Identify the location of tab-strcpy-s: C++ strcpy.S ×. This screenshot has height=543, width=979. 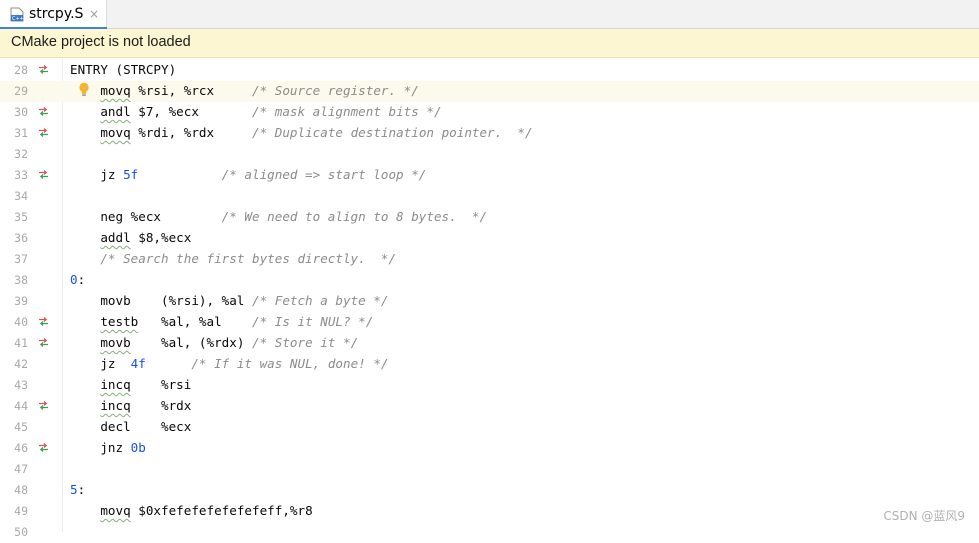
(53, 15).